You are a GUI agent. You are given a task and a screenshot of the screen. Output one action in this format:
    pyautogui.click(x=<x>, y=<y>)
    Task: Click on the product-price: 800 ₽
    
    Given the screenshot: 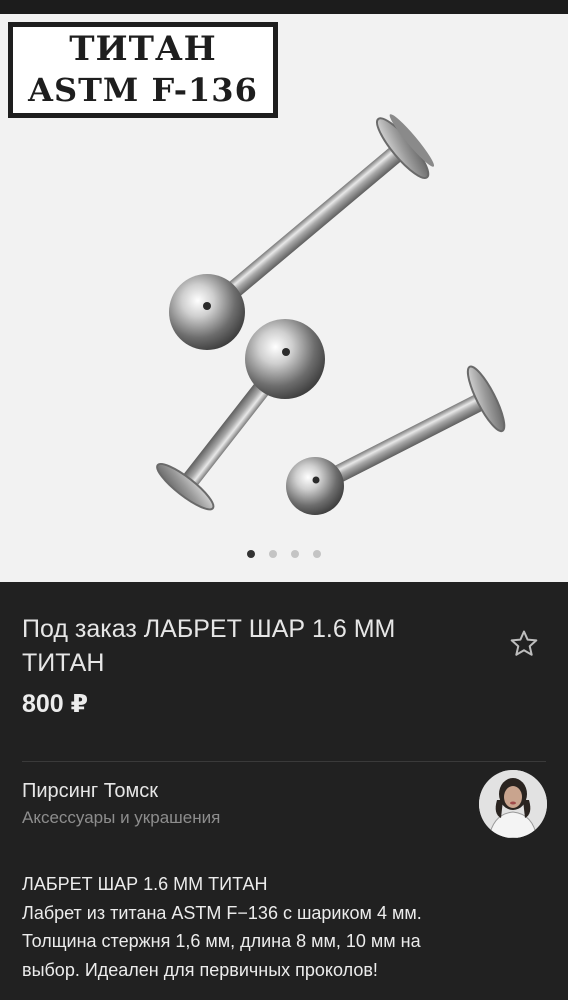 What is the action you would take?
    pyautogui.click(x=55, y=704)
    